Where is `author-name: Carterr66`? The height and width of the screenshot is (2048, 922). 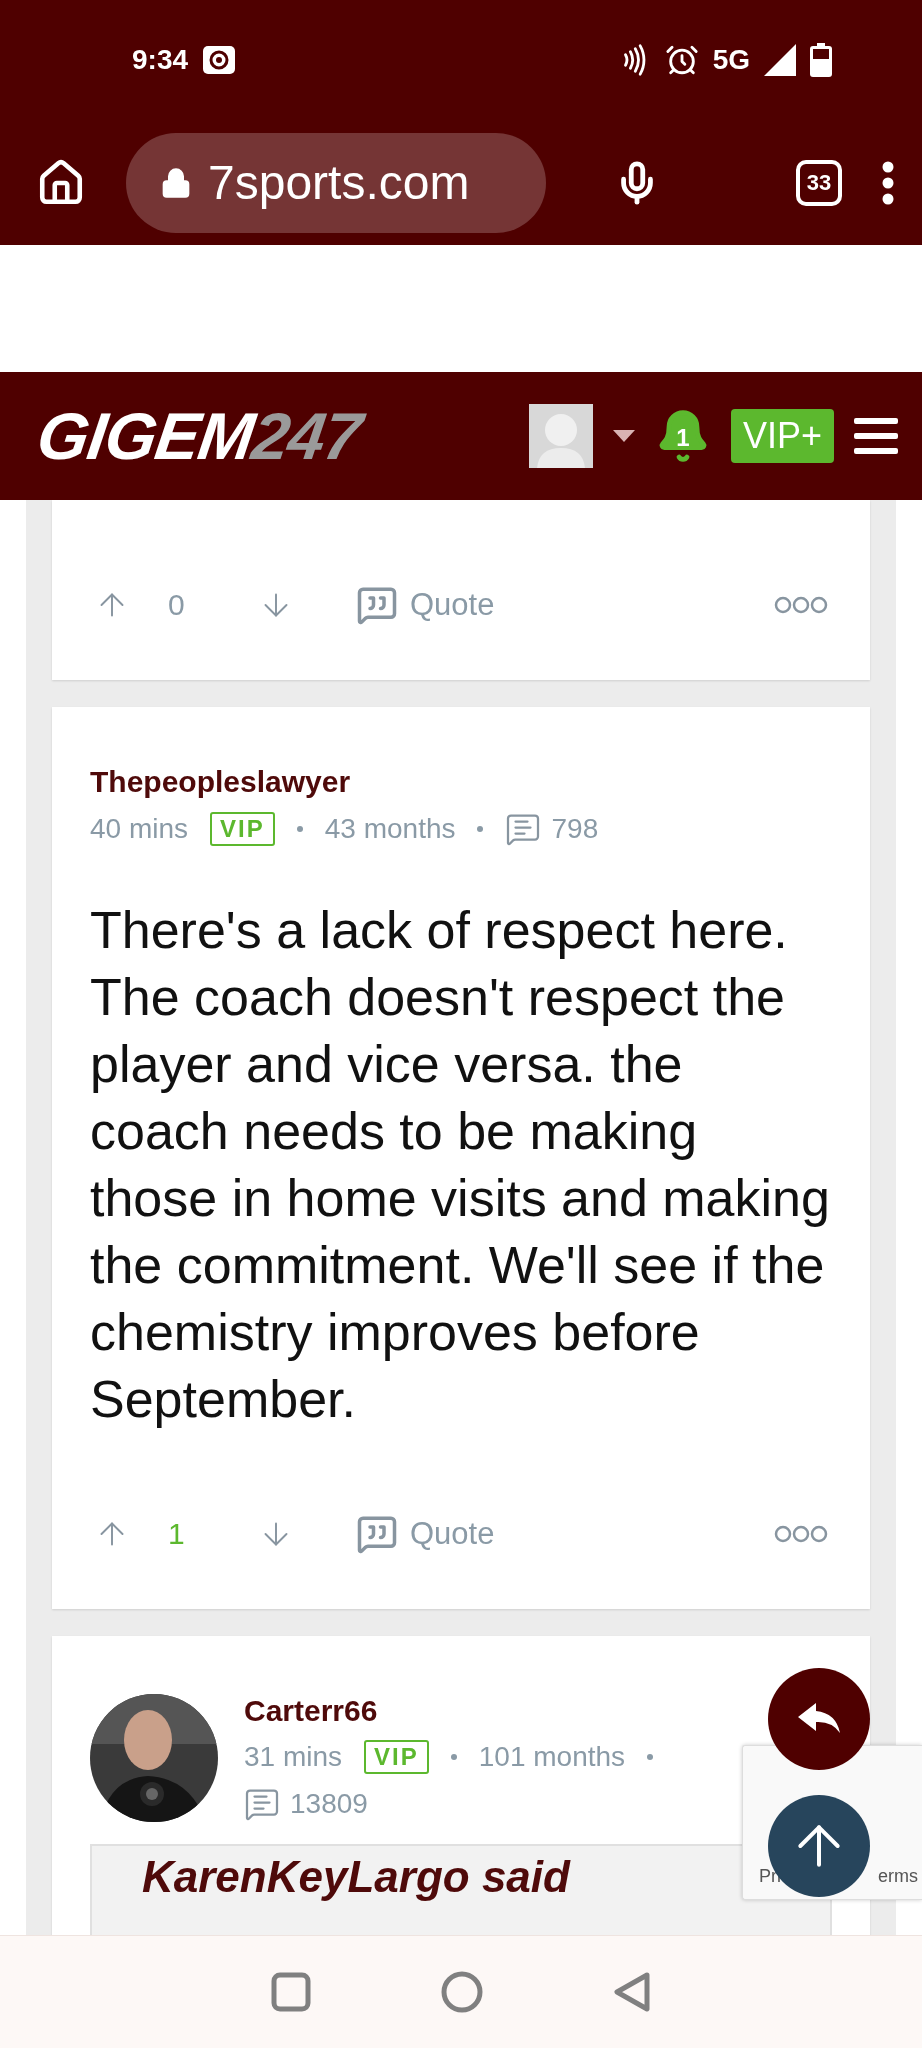 author-name: Carterr66 is located at coordinates (489, 1711).